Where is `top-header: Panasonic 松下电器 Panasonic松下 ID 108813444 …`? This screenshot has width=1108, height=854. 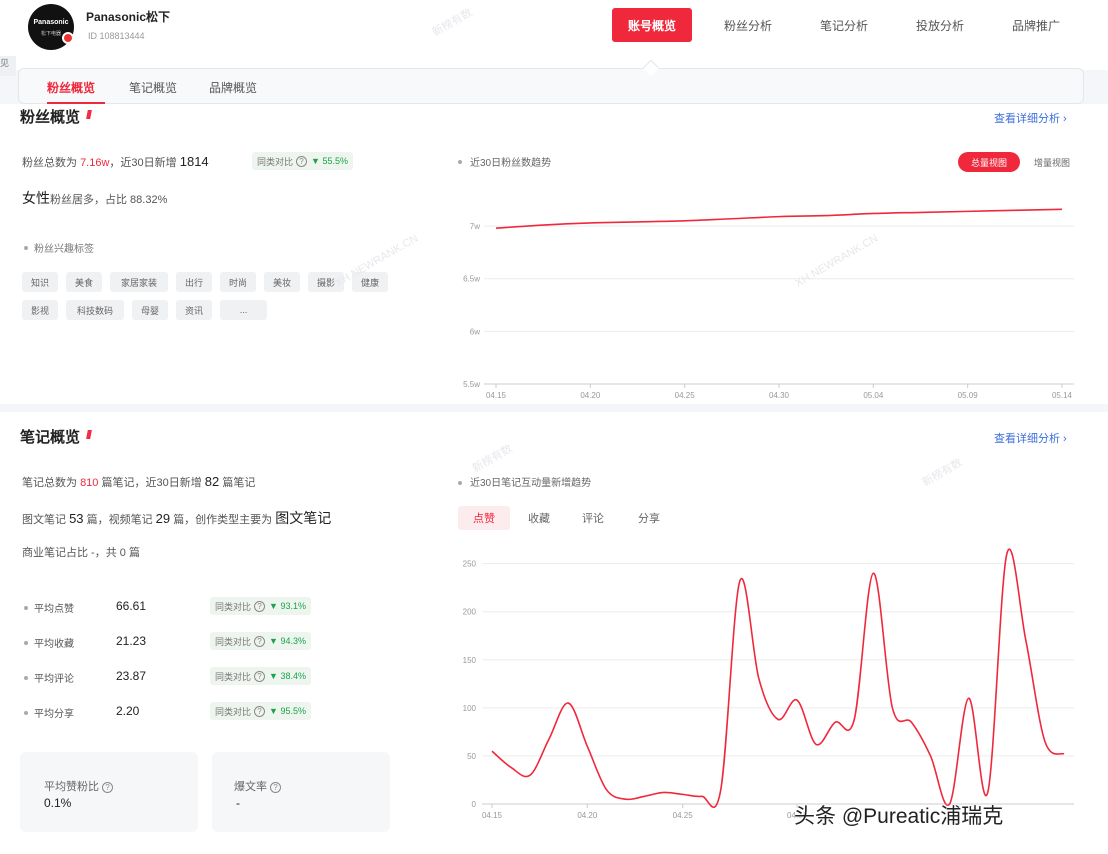
top-header: Panasonic 松下电器 Panasonic松下 ID 108813444 … is located at coordinates (554, 35).